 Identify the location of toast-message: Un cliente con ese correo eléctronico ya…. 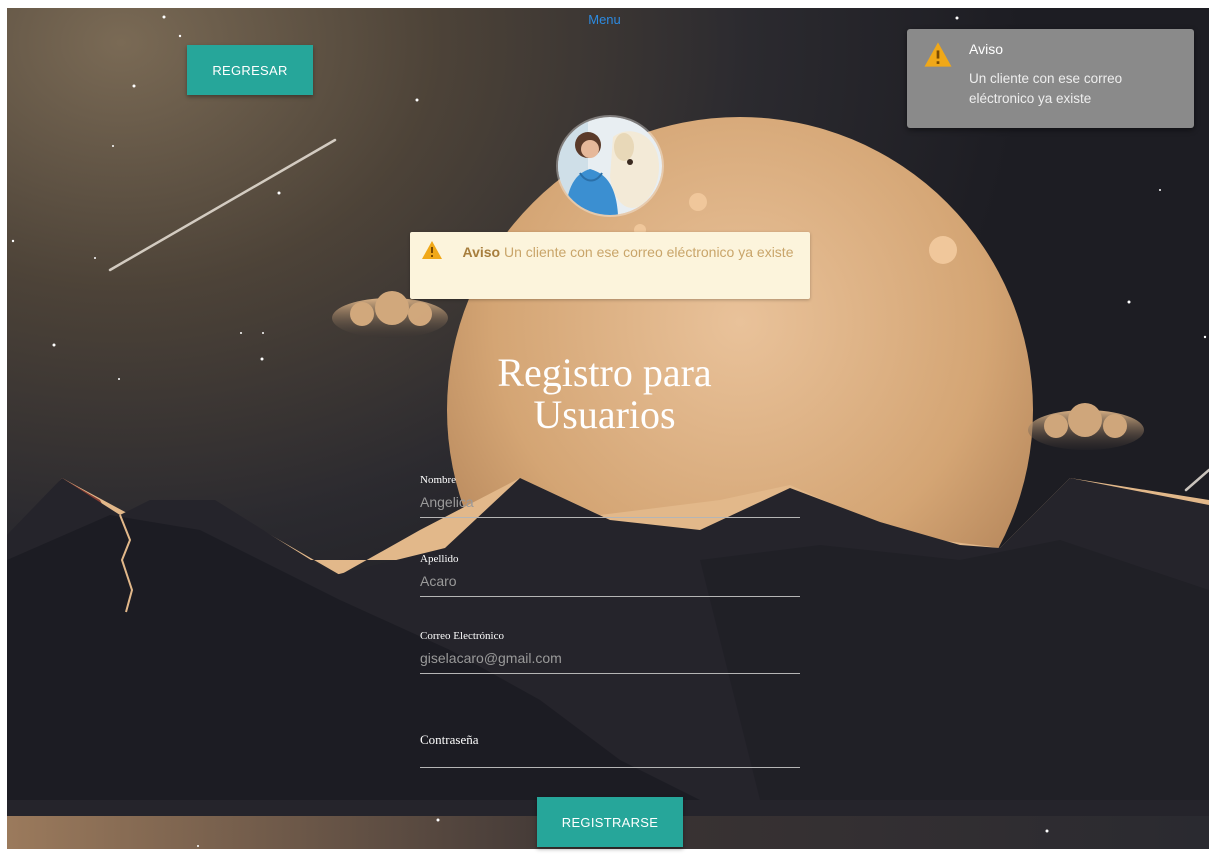
(1046, 88).